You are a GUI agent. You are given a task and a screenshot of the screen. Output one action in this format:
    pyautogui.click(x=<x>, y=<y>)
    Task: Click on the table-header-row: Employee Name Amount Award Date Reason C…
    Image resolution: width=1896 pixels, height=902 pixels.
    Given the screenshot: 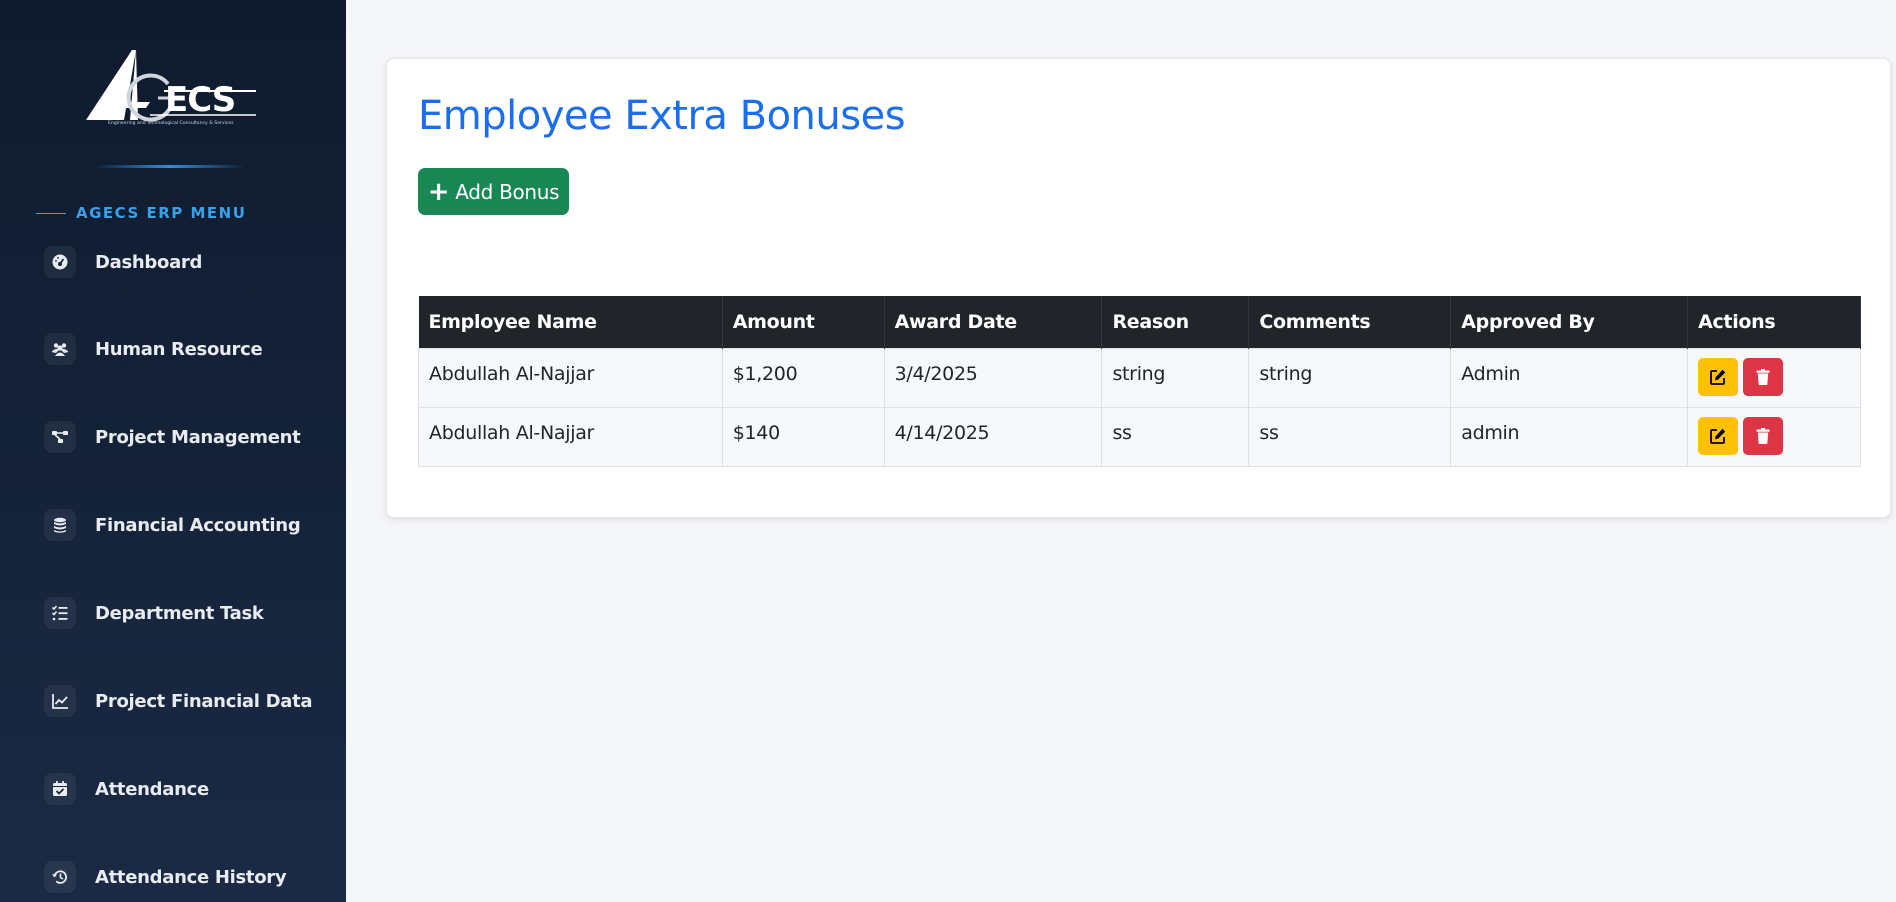 What is the action you would take?
    pyautogui.click(x=1139, y=322)
    